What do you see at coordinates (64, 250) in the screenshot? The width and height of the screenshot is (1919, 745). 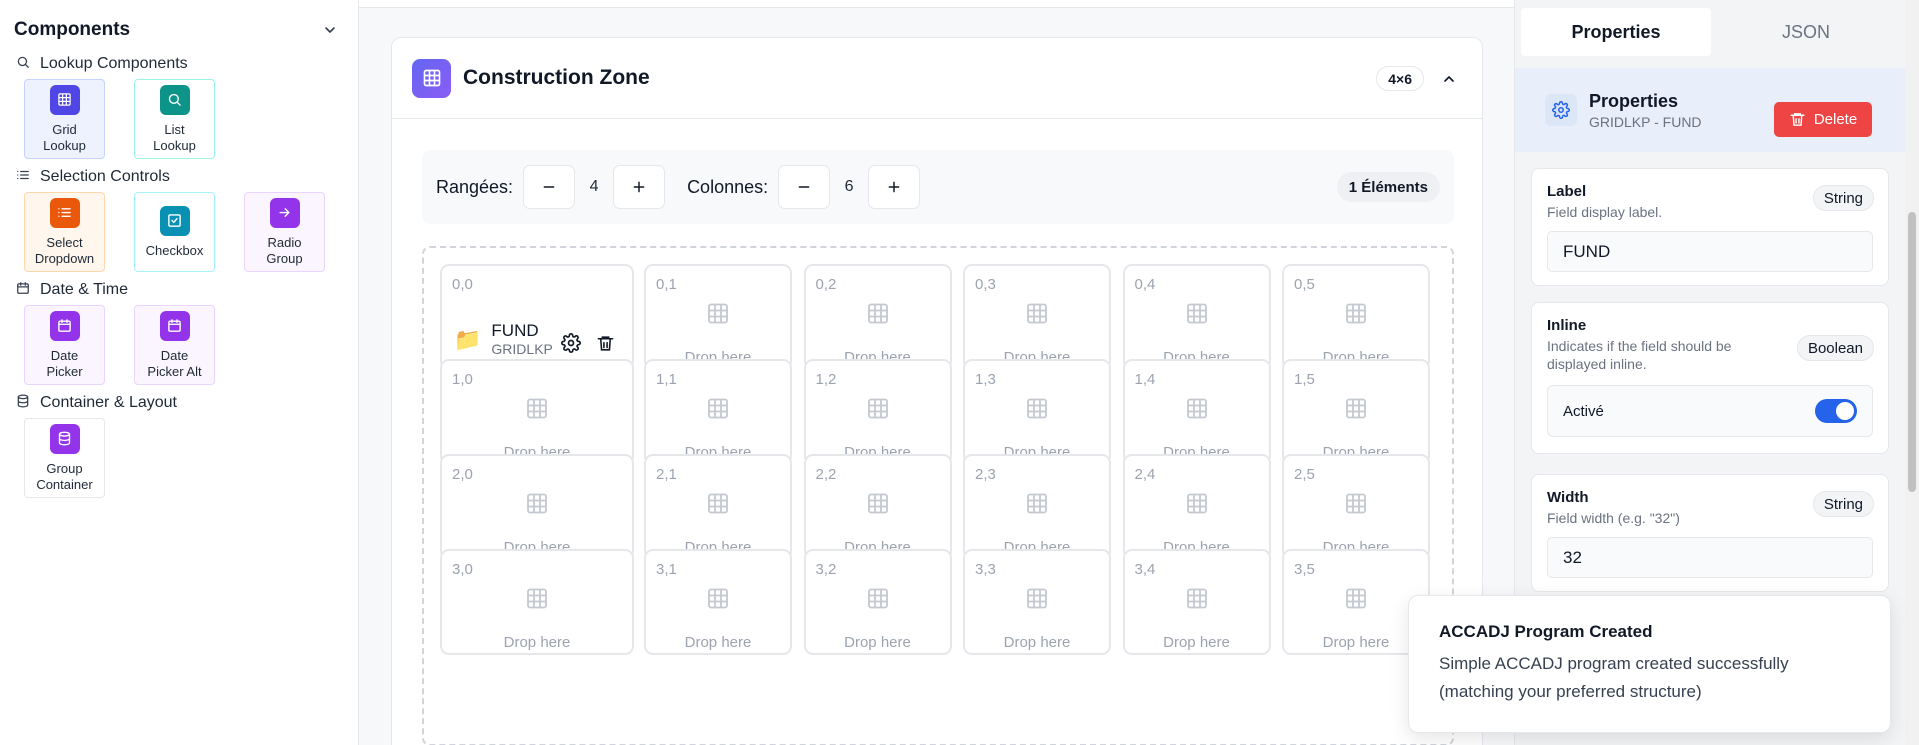 I see `component-label: Select Dropdown` at bounding box center [64, 250].